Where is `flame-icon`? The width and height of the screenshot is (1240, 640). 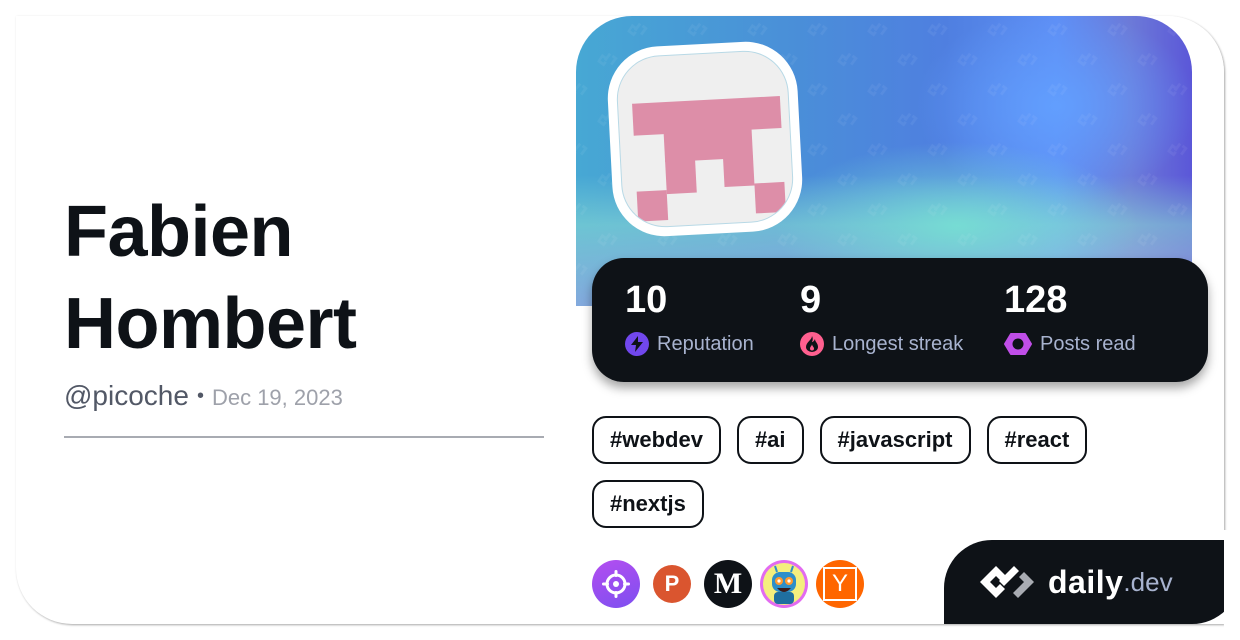 flame-icon is located at coordinates (812, 344).